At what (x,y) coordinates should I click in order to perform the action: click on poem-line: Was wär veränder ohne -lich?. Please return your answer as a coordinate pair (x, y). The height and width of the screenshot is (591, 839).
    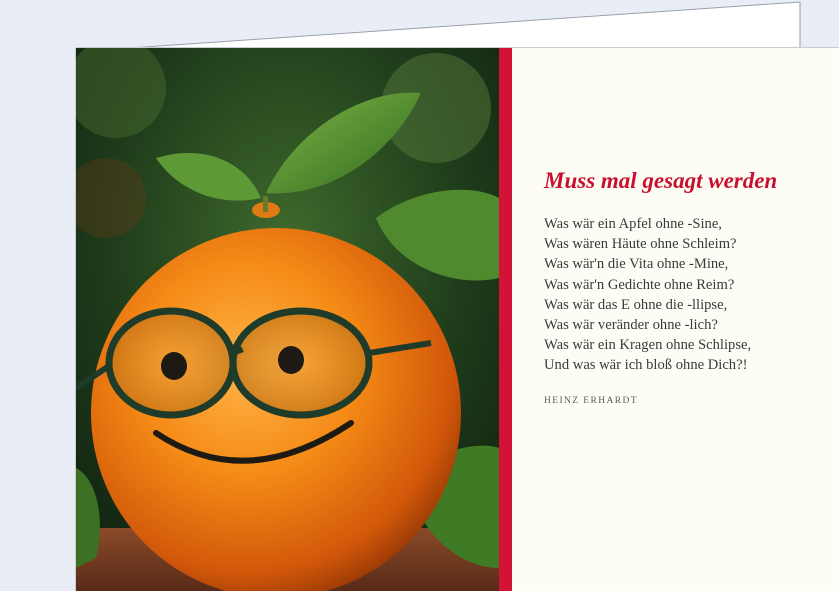
    Looking at the image, I should click on (631, 325).